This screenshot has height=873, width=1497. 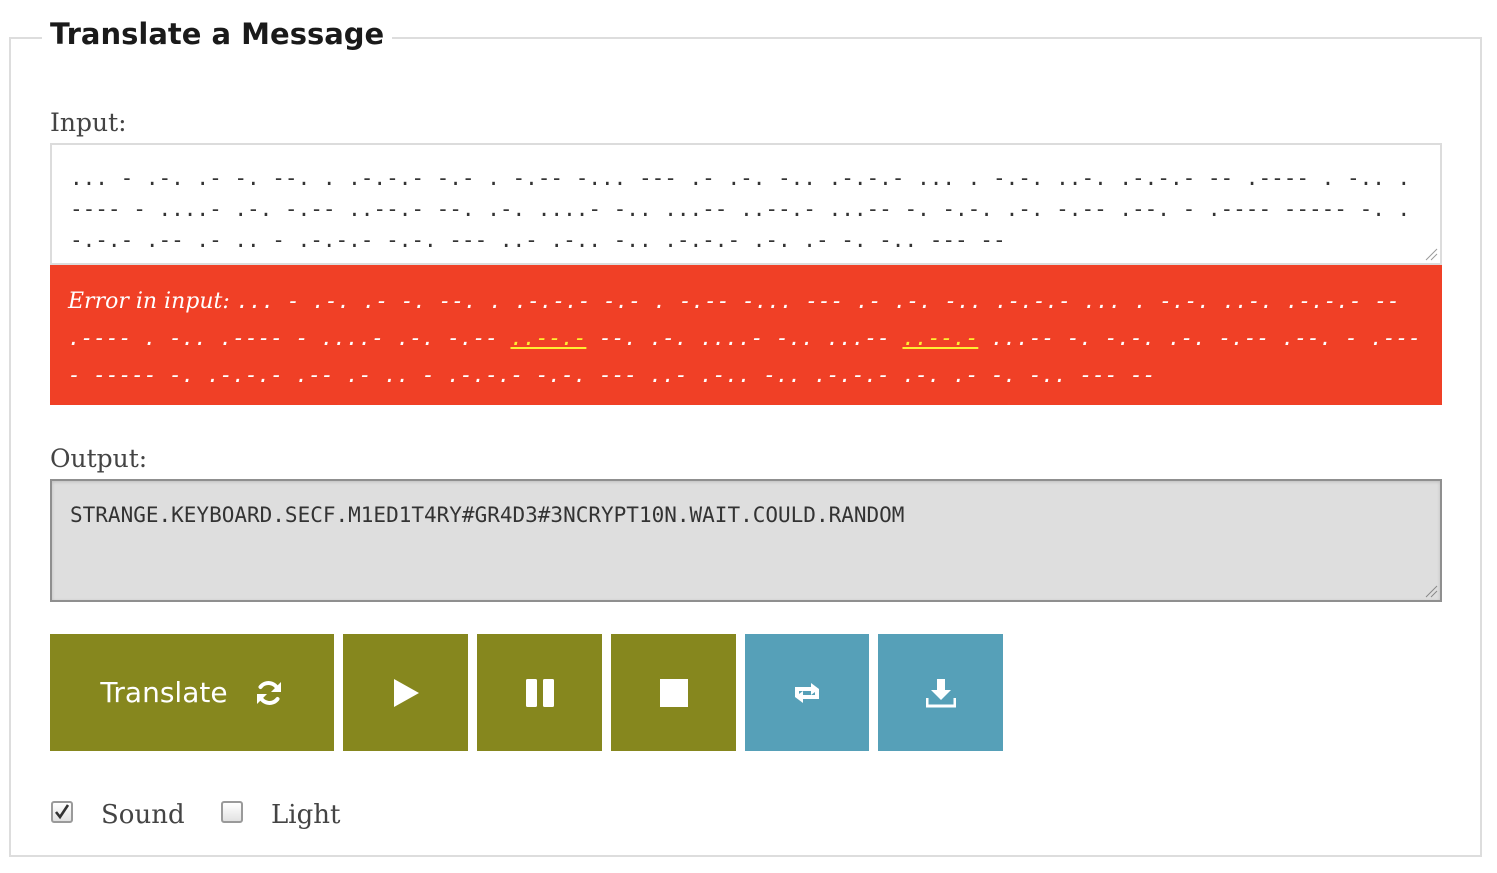 I want to click on download-button, so click(x=940, y=692).